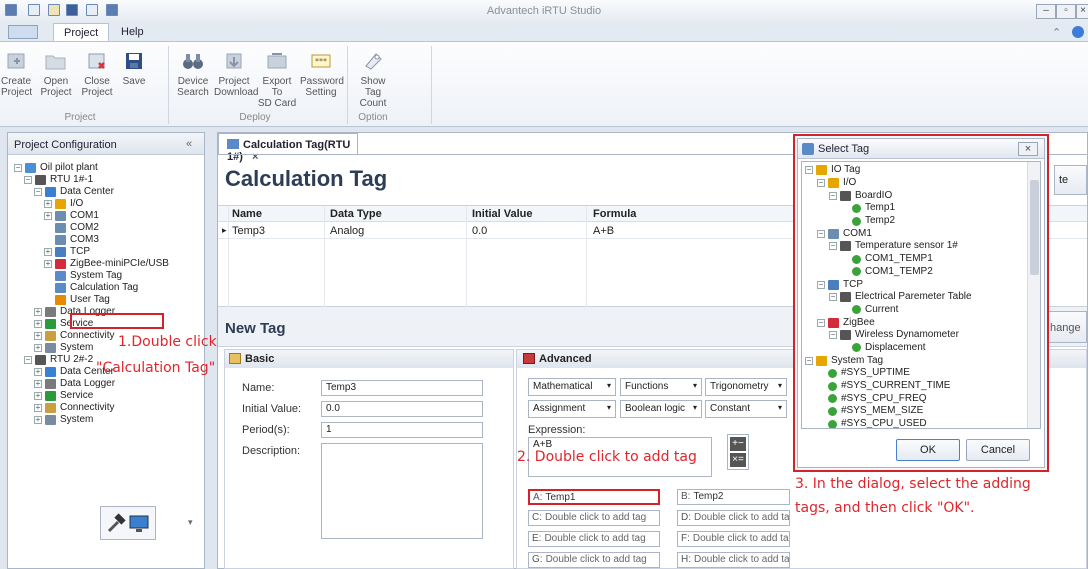 The image size is (1088, 569). I want to click on tag-tree-item: − COM1, so click(915, 233).